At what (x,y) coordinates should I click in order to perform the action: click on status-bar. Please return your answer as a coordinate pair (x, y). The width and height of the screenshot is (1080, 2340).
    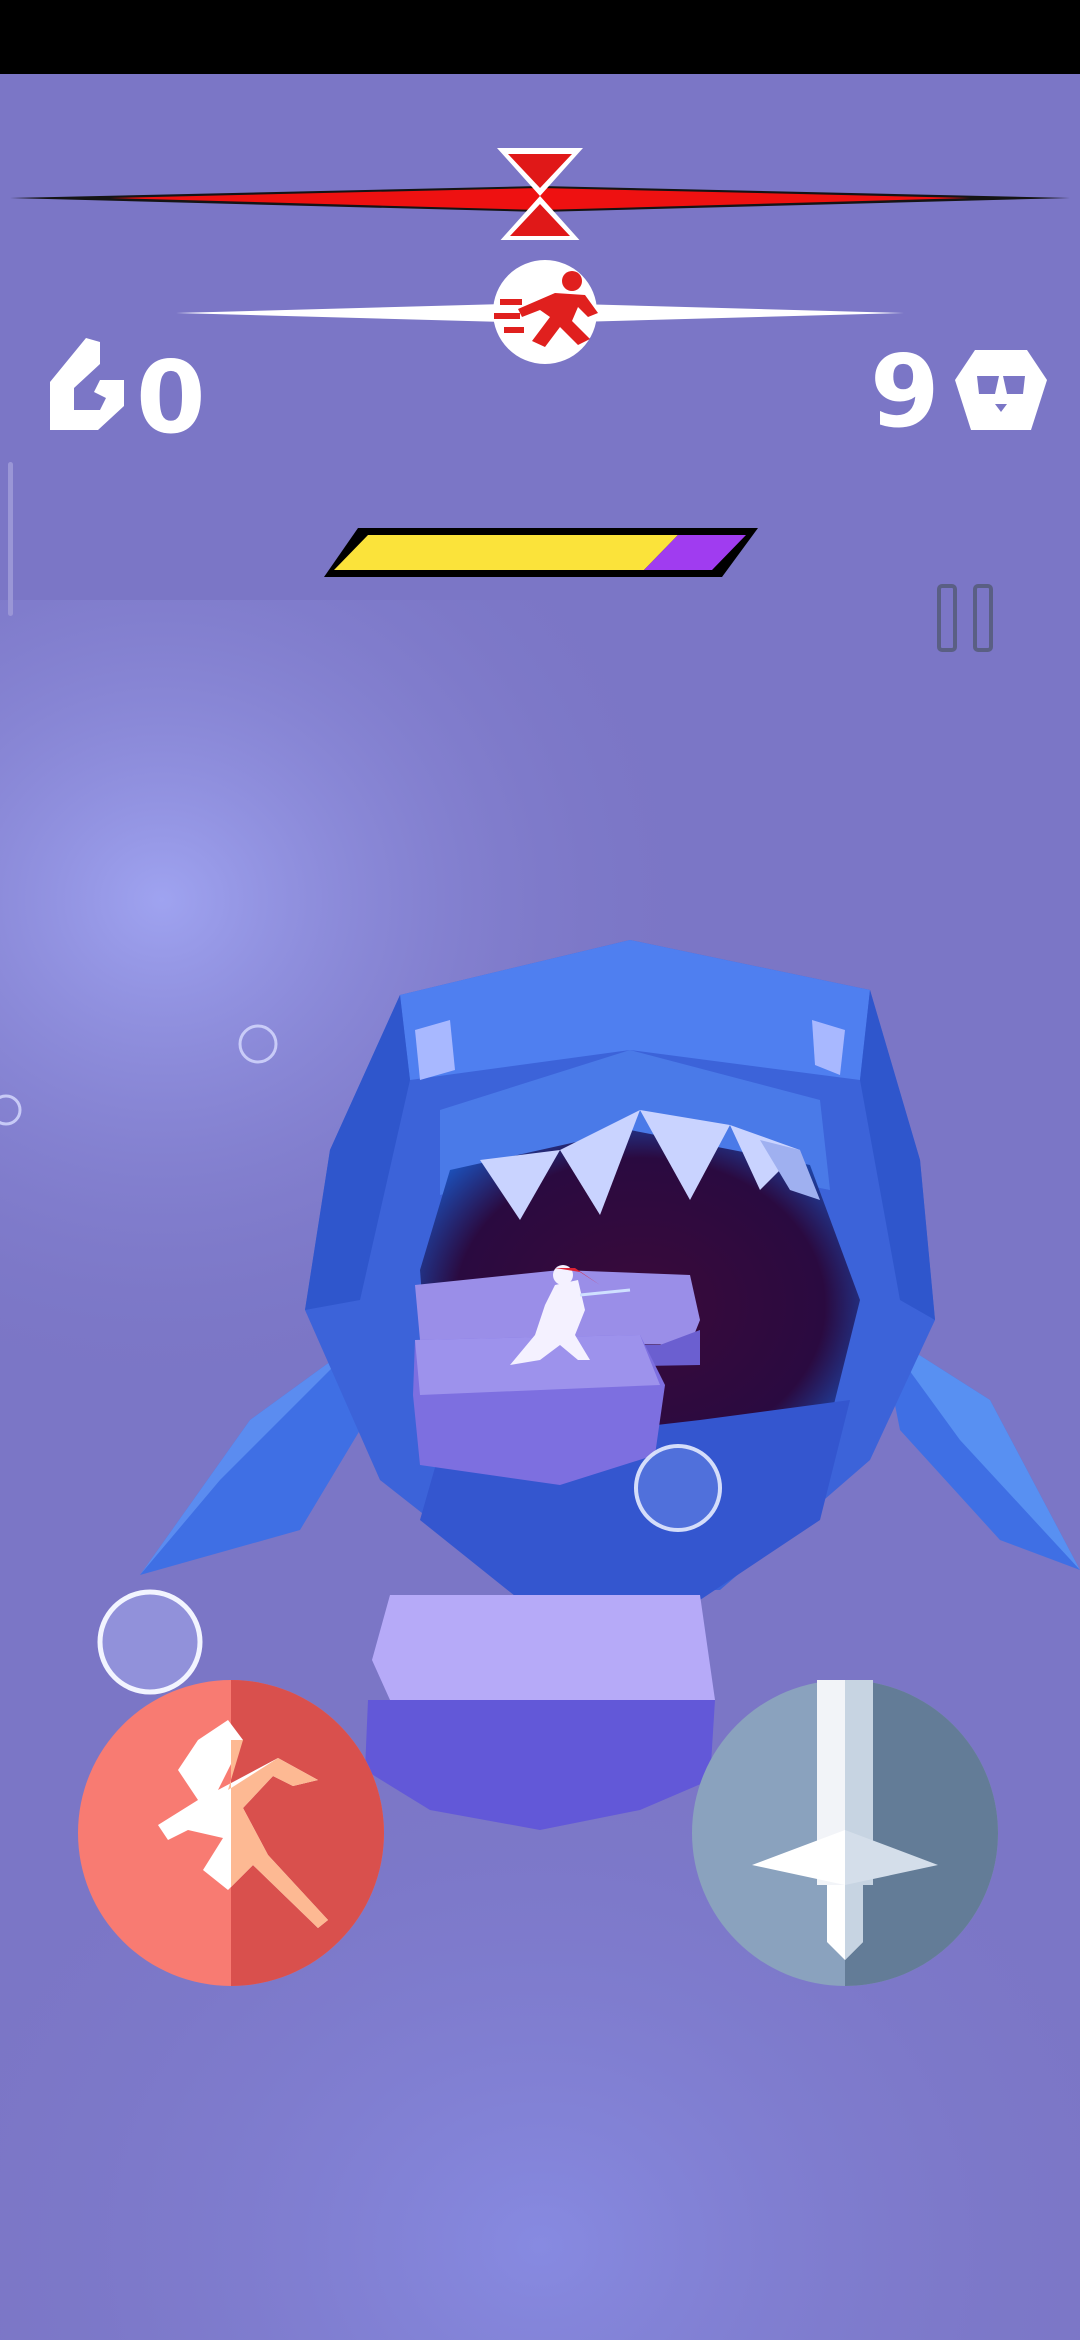
    Looking at the image, I should click on (540, 37).